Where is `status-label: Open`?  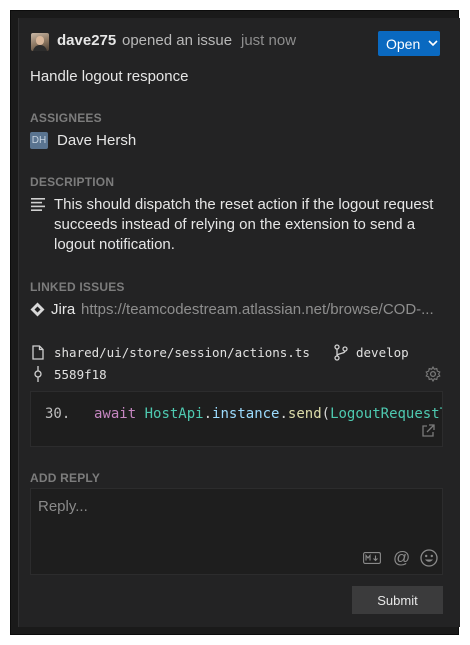
status-label: Open is located at coordinates (403, 43).